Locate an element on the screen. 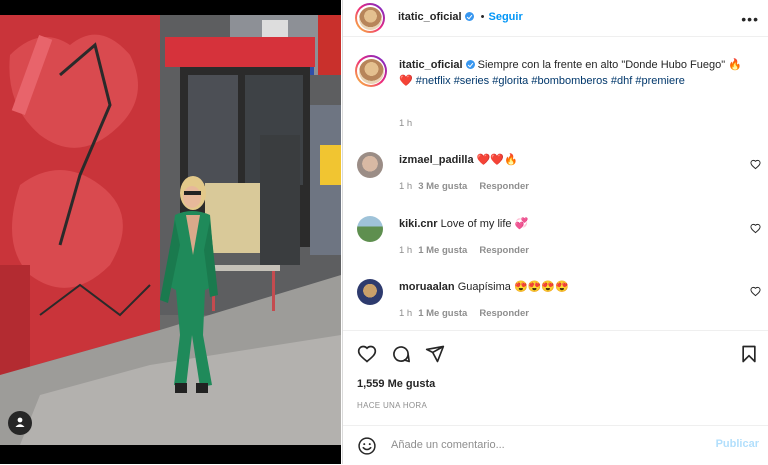  post-timestamp: HACE UNA HORA is located at coordinates (392, 405).